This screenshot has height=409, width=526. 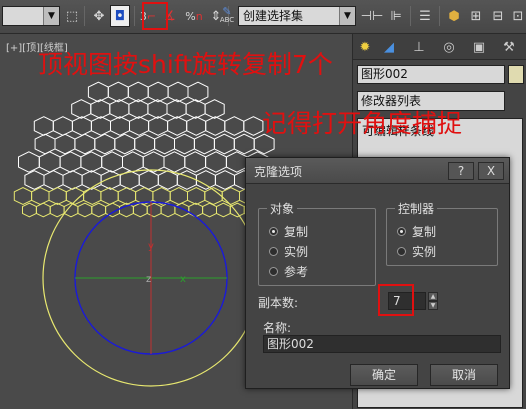 I want to click on mirror-icon: ⊣⊢, so click(x=372, y=16).